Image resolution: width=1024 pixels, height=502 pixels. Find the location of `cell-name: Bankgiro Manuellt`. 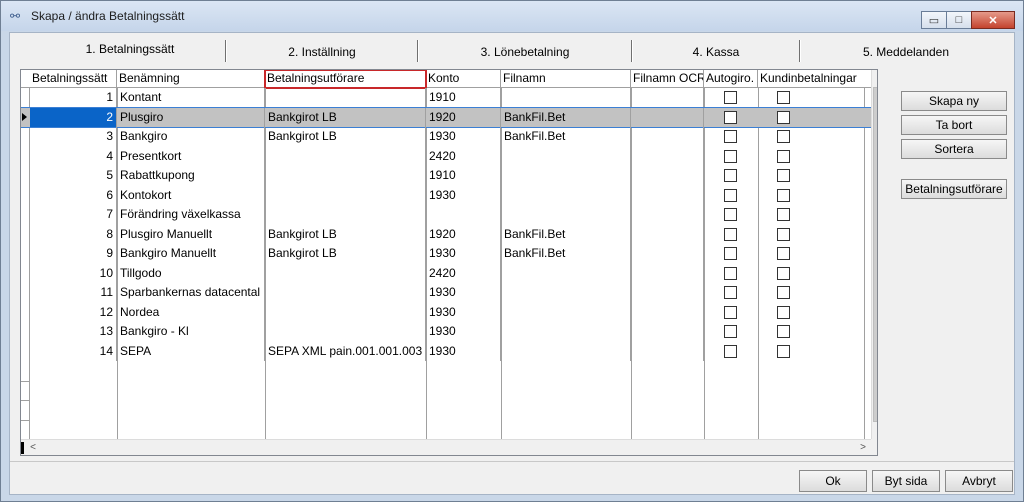

cell-name: Bankgiro Manuellt is located at coordinates (191, 254).